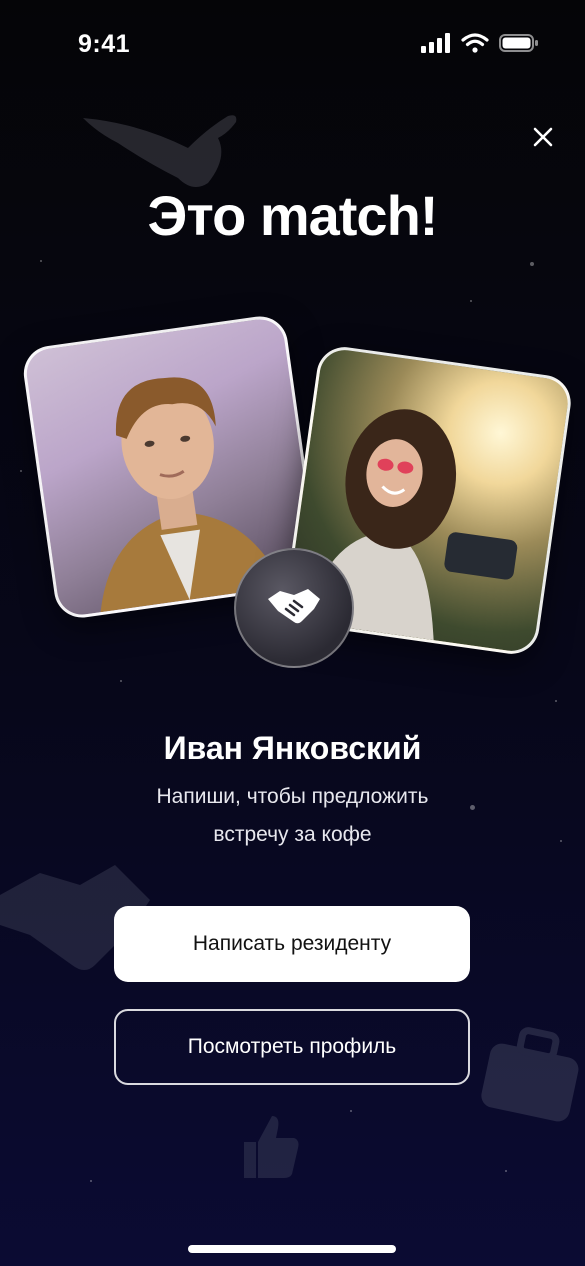 The height and width of the screenshot is (1266, 585). Describe the element at coordinates (292, 944) in the screenshot. I see `message-resident-button: Написать резиденту` at that location.